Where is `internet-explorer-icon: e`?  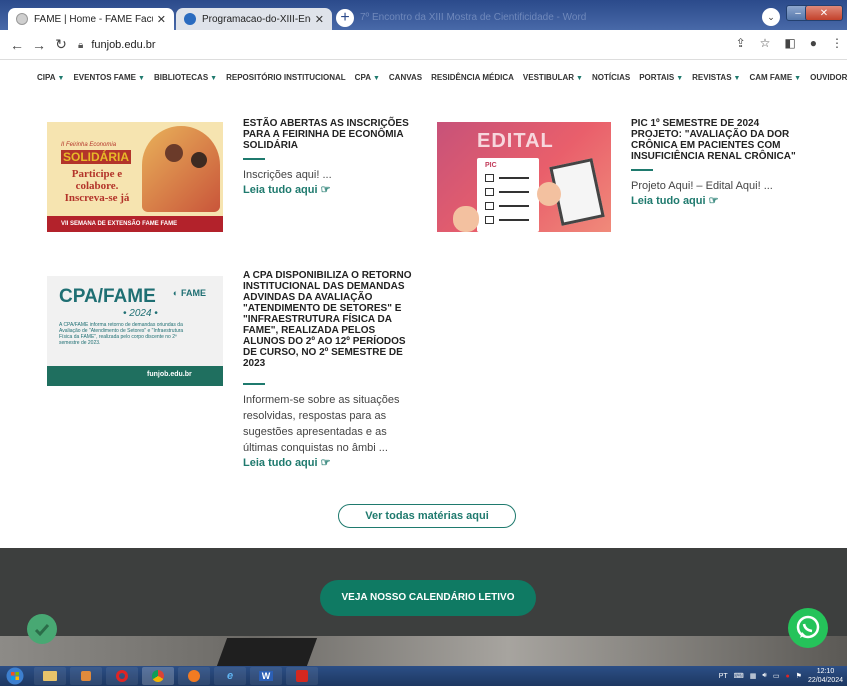
internet-explorer-icon: e is located at coordinates (230, 676).